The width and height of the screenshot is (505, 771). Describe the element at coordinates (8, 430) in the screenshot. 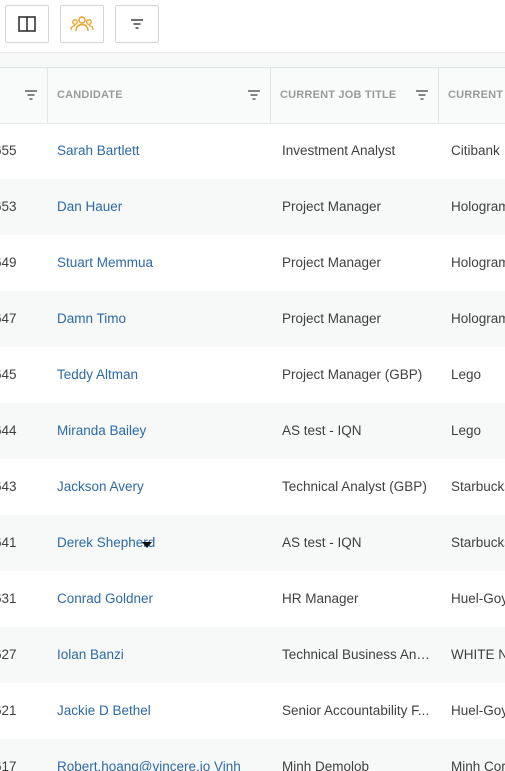

I see `cell-id: 644` at that location.